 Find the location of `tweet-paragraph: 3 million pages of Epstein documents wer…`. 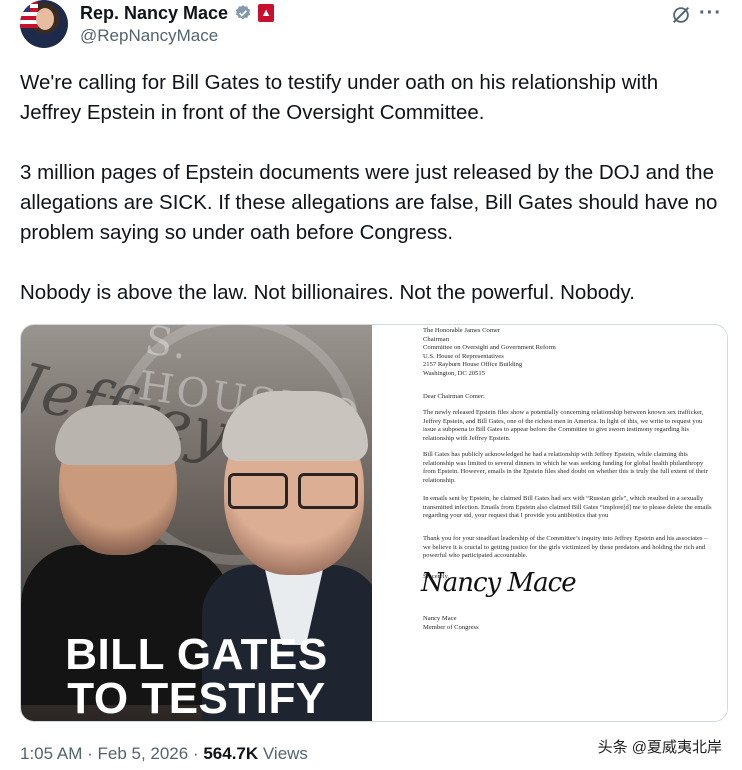

tweet-paragraph: 3 million pages of Epstein documents wer… is located at coordinates (369, 202).